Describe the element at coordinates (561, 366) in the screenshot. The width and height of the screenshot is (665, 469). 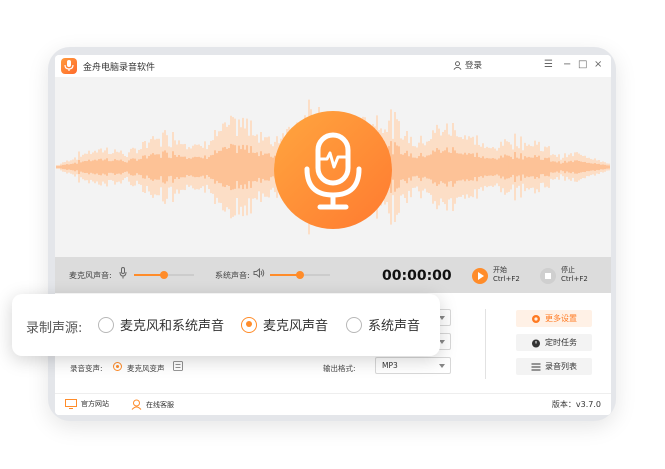
I see `record-list-label: 录音列表` at that location.